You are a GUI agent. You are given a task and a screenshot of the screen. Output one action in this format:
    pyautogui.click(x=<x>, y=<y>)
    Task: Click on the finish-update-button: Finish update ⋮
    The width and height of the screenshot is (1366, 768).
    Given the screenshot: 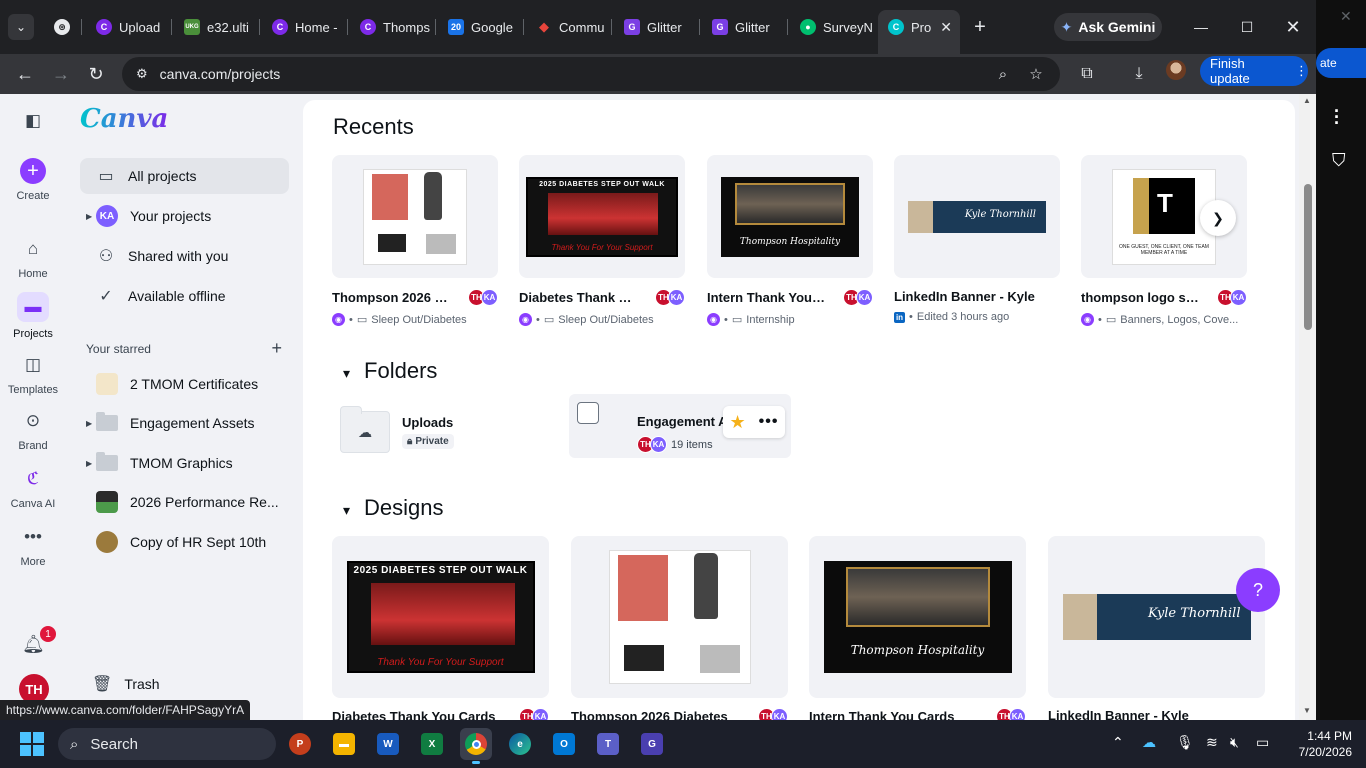 What is the action you would take?
    pyautogui.click(x=1254, y=71)
    